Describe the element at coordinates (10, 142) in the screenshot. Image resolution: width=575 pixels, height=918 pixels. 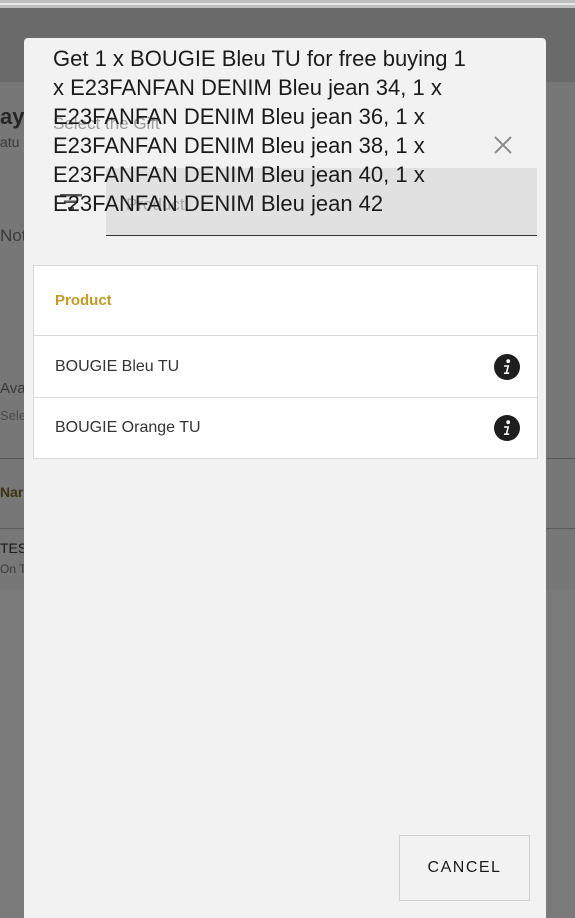
I see `background-subtitle: atu` at that location.